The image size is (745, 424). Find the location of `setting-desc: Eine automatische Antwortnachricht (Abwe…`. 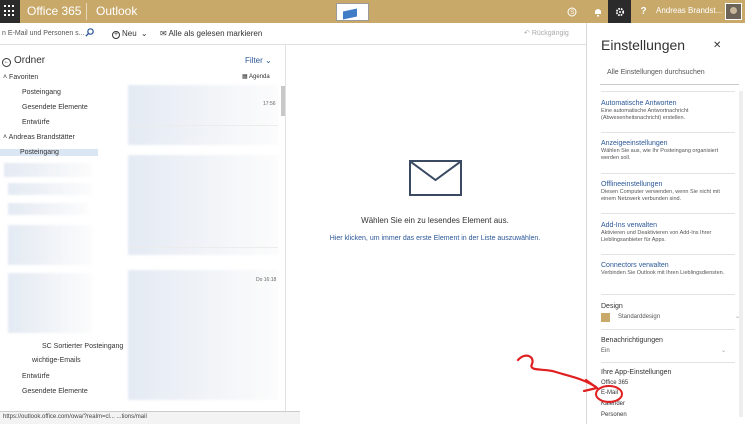

setting-desc: Eine automatische Antwortnachricht (Abwe… is located at coordinates (645, 114).